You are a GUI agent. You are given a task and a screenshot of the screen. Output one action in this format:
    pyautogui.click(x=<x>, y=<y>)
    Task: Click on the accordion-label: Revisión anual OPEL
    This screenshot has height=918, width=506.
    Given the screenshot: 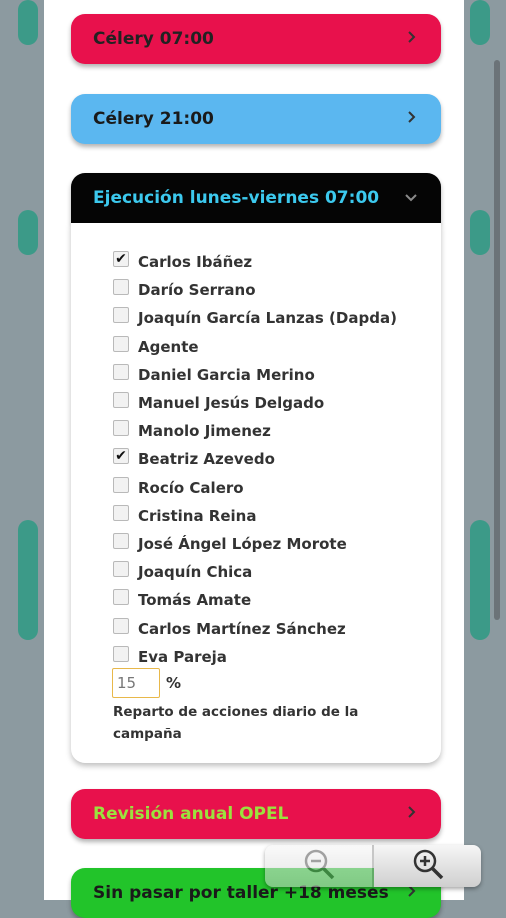 What is the action you would take?
    pyautogui.click(x=191, y=814)
    